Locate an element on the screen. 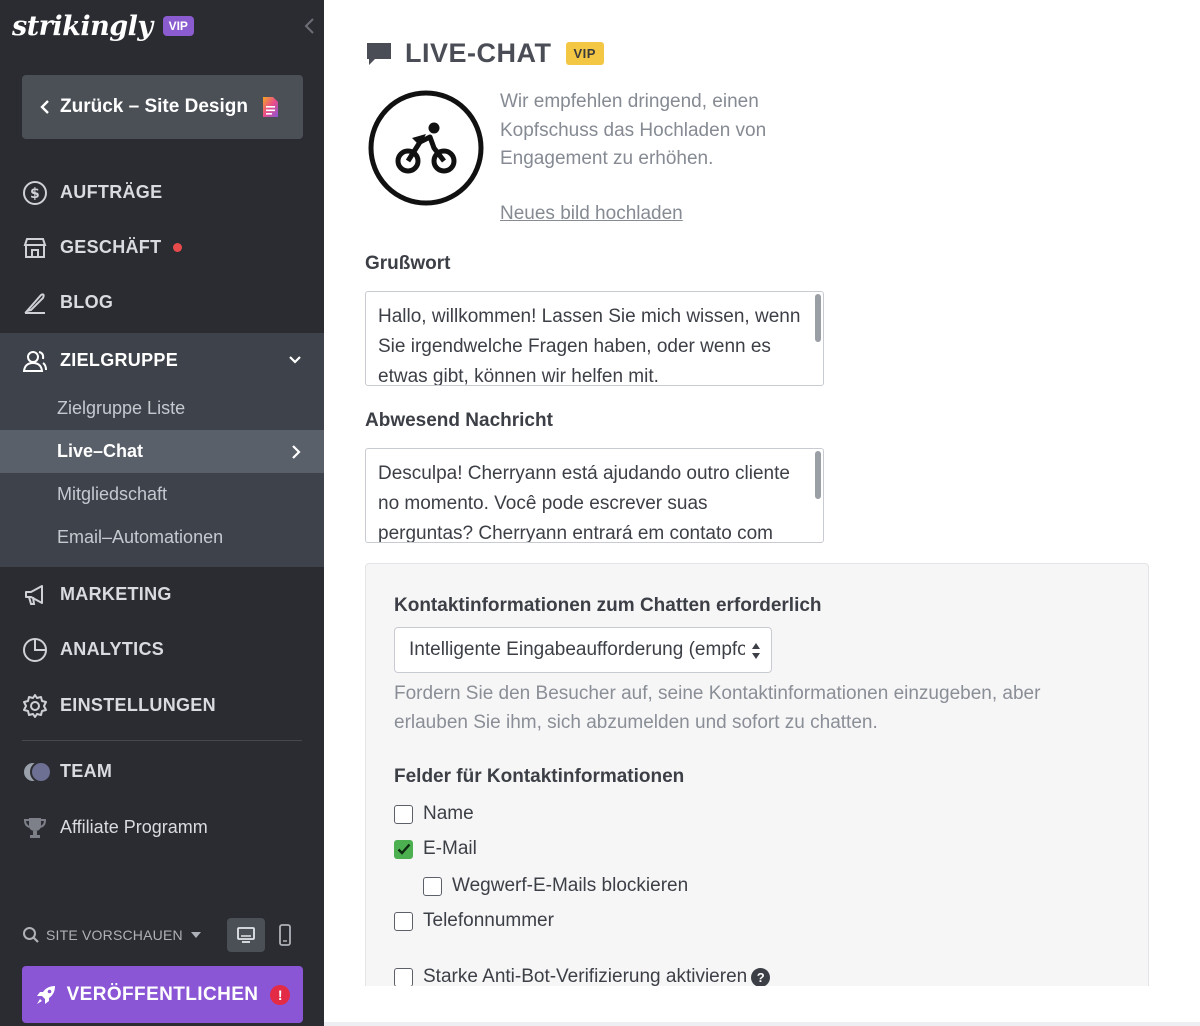  page-title: LIVE-CHAT is located at coordinates (478, 52).